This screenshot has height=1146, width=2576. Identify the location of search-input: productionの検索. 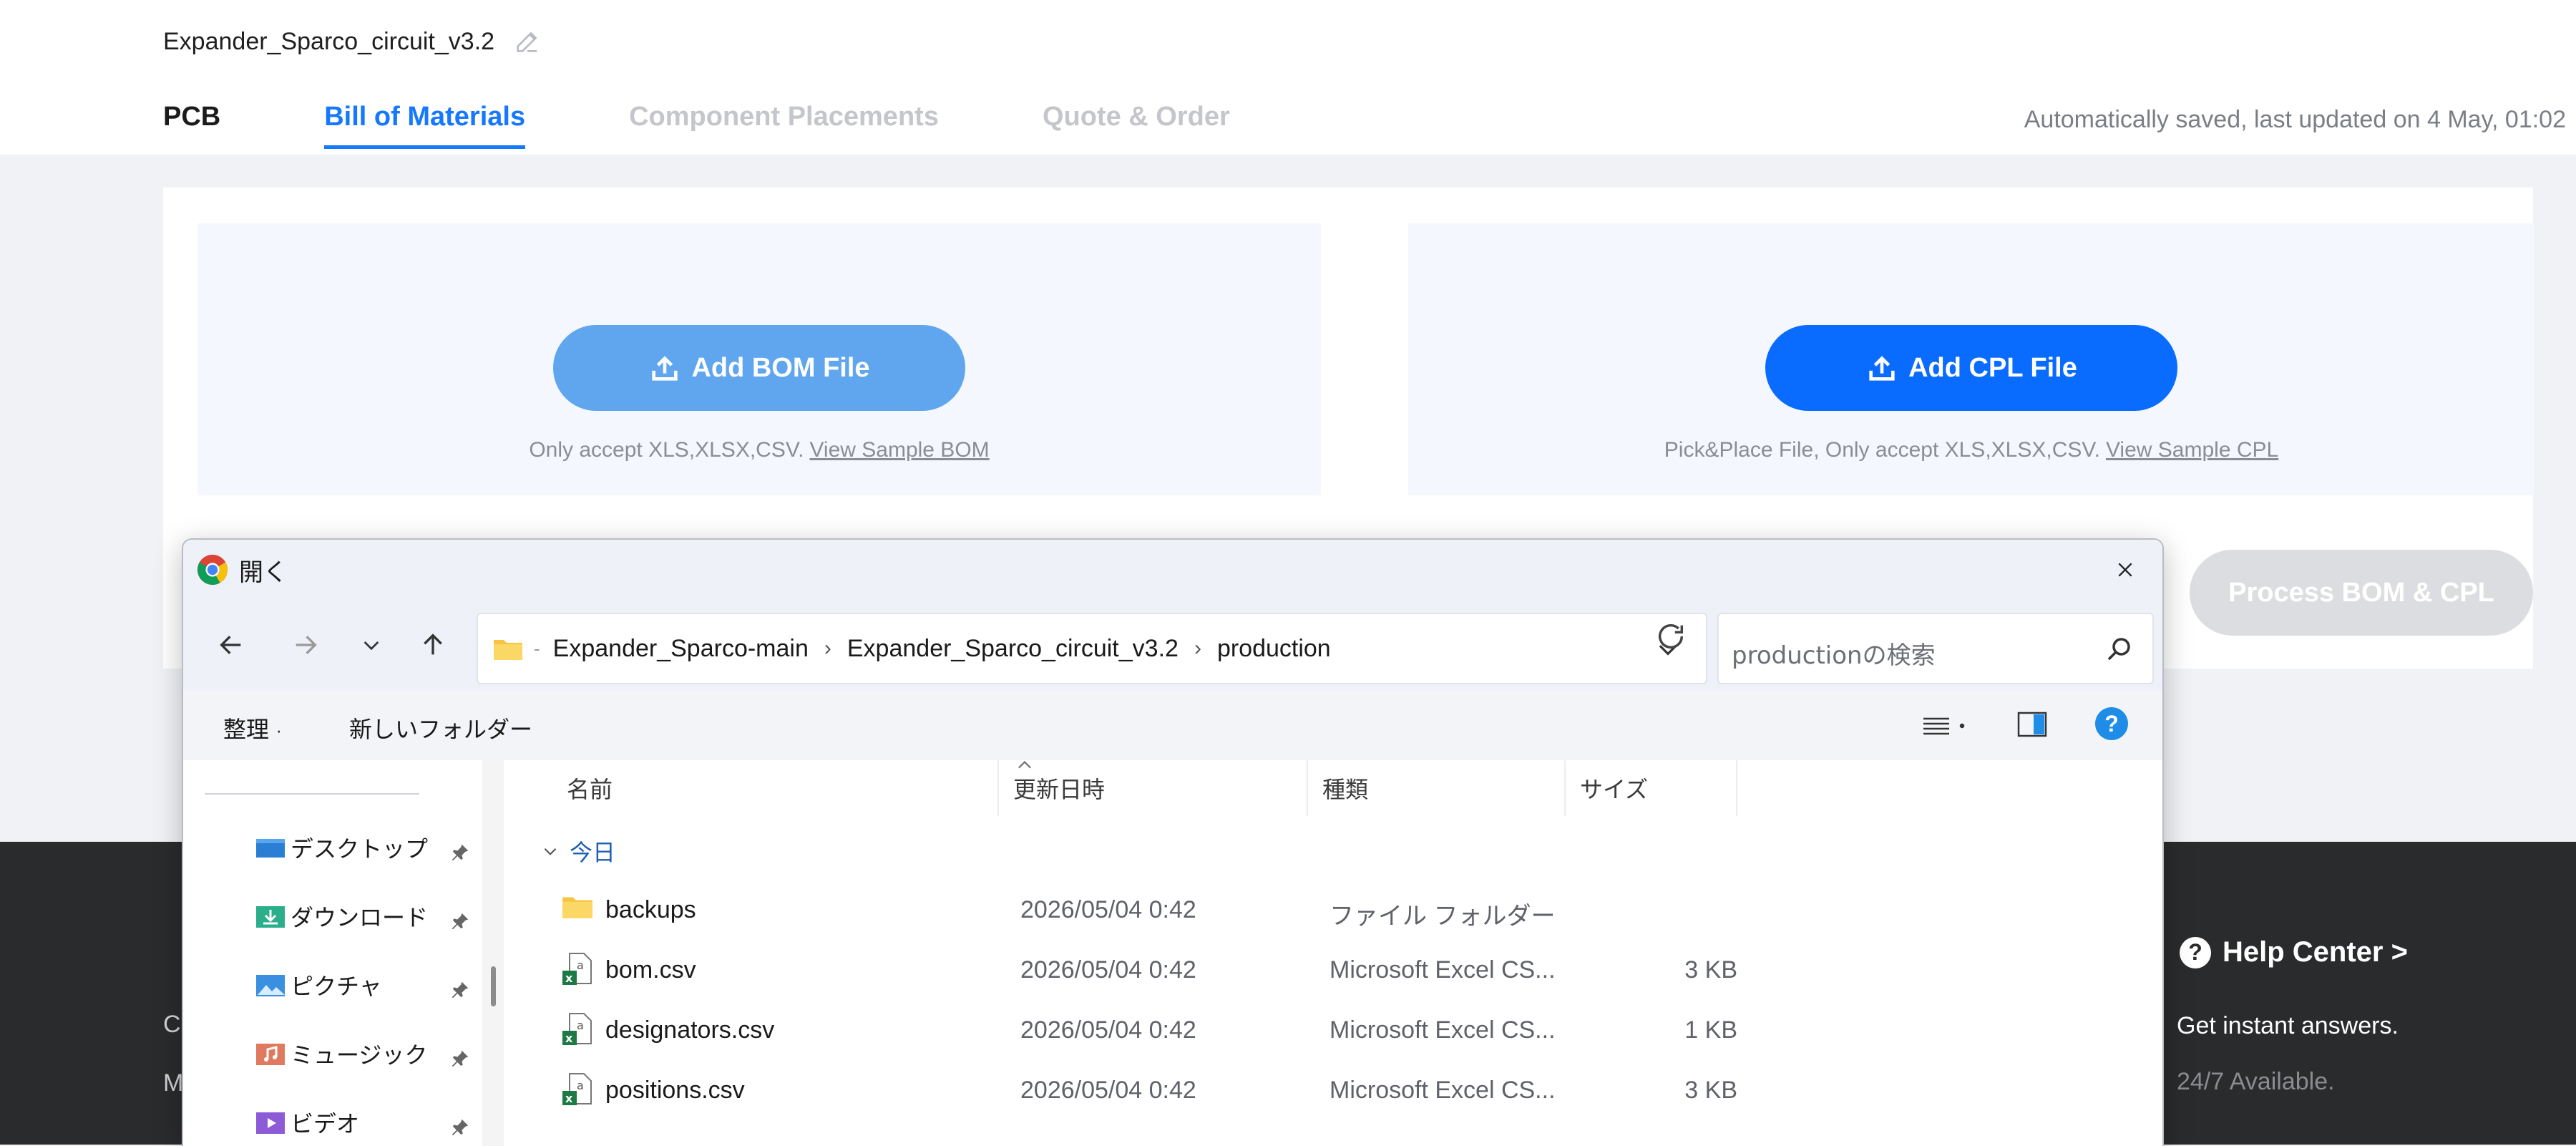
(1834, 654).